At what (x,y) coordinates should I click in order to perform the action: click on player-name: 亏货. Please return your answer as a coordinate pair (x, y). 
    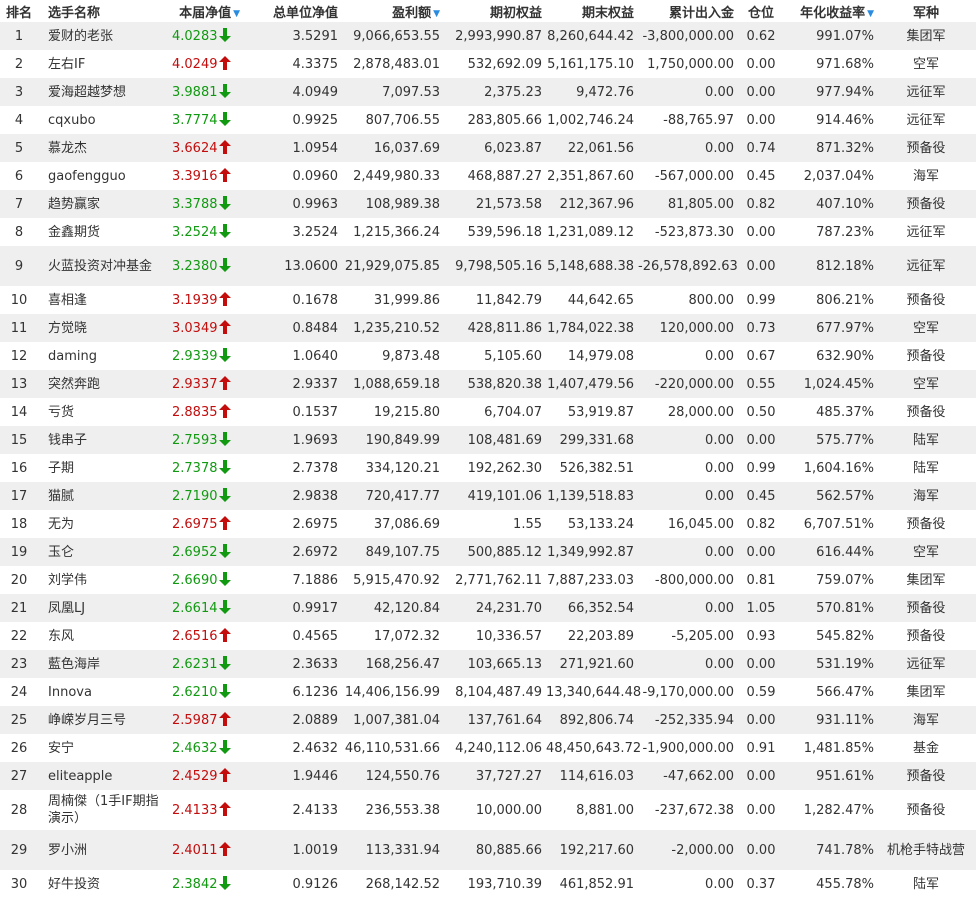
    Looking at the image, I should click on (101, 412).